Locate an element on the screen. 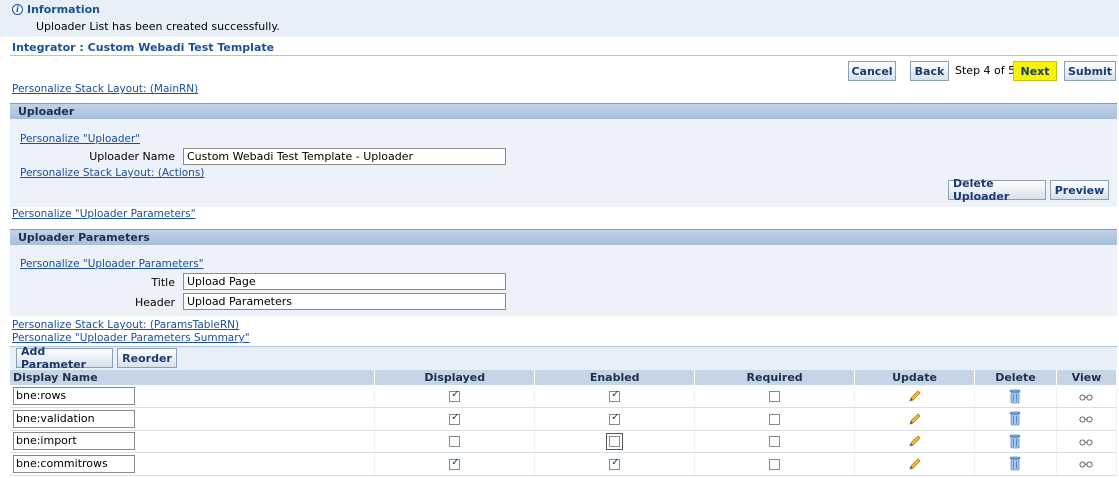  add-parameter-button: Add Parameter is located at coordinates (64, 358).